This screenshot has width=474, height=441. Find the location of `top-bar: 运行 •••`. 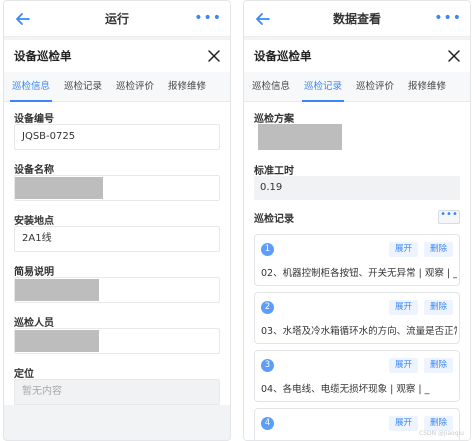

top-bar: 运行 ••• is located at coordinates (117, 19).